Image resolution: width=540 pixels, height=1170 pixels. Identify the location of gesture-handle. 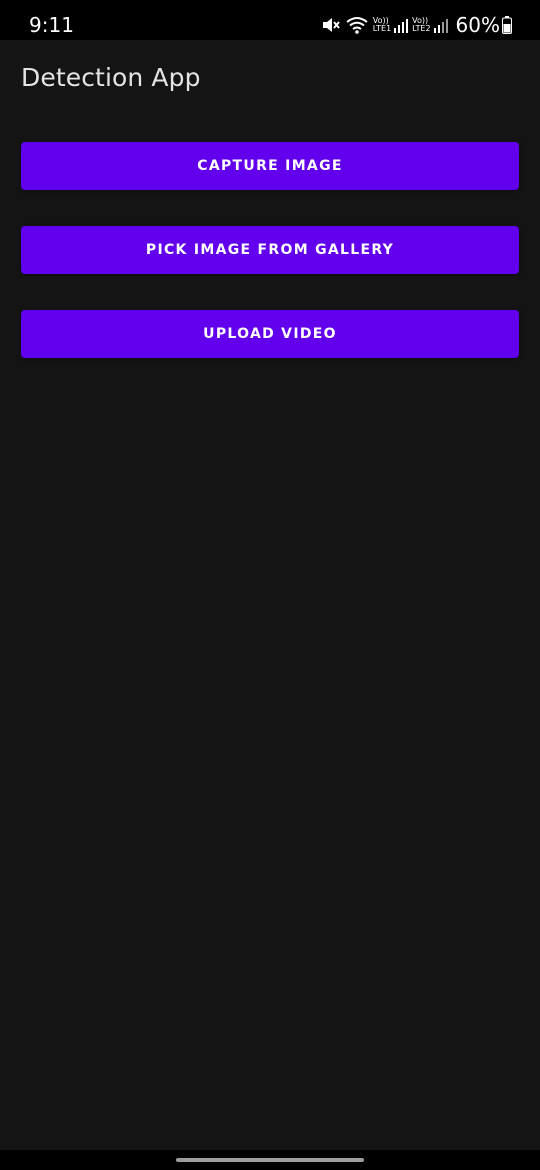
(270, 1160).